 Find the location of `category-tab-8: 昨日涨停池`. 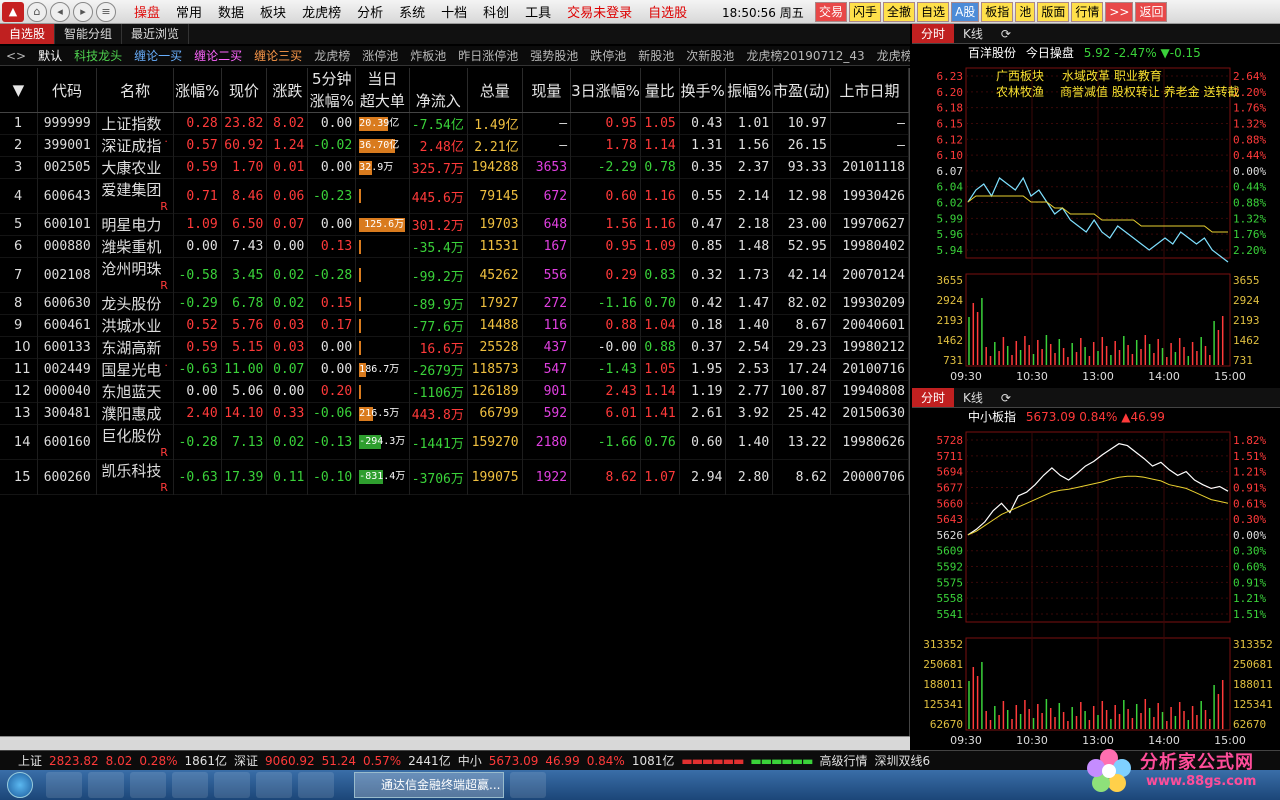

category-tab-8: 昨日涨停池 is located at coordinates (488, 55).